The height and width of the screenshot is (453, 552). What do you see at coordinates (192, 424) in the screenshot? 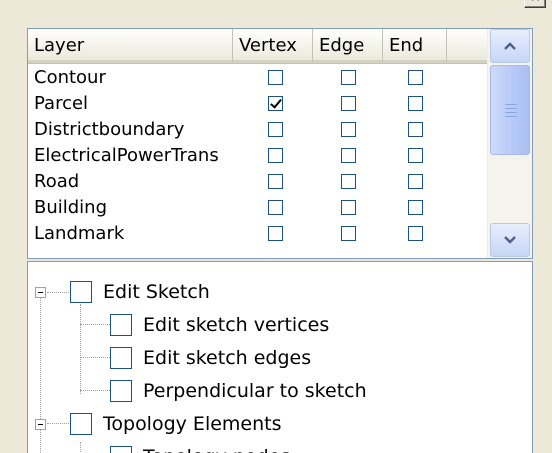
I see `tree-node-label: Topology Elements` at bounding box center [192, 424].